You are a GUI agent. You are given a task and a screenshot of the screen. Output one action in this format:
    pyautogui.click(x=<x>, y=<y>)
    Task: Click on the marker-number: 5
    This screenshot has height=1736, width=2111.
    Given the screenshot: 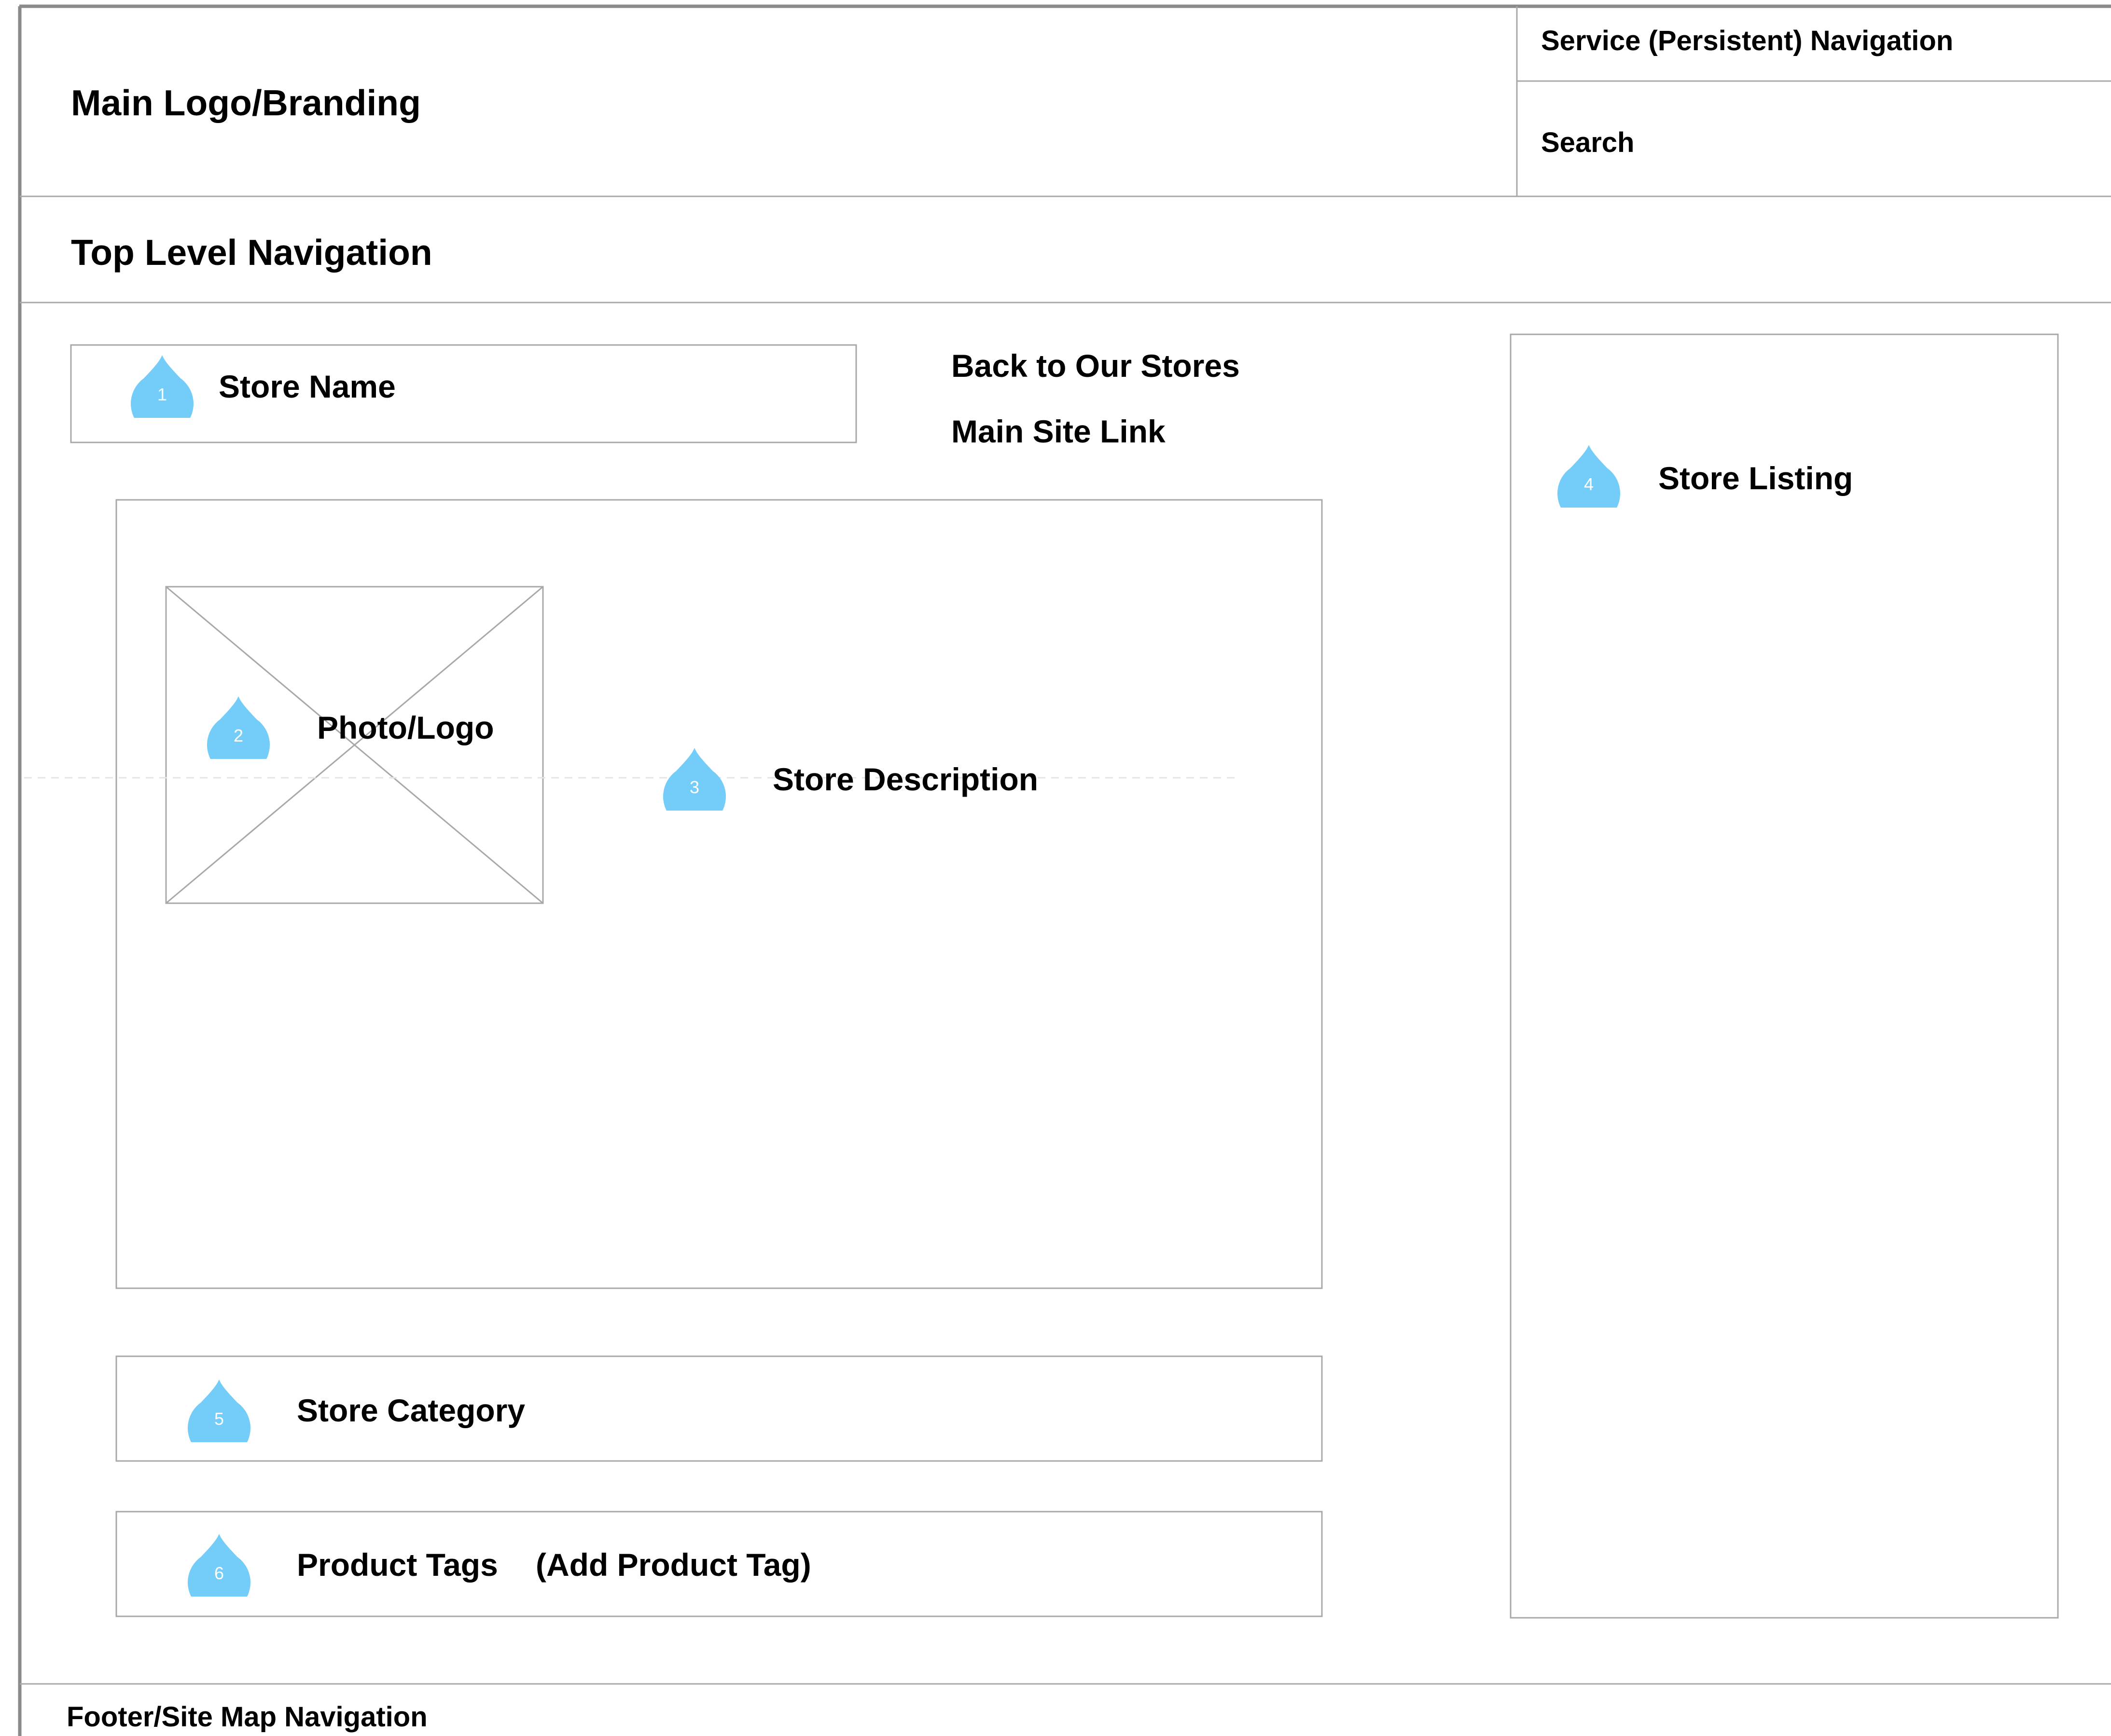 What is the action you would take?
    pyautogui.click(x=219, y=1419)
    